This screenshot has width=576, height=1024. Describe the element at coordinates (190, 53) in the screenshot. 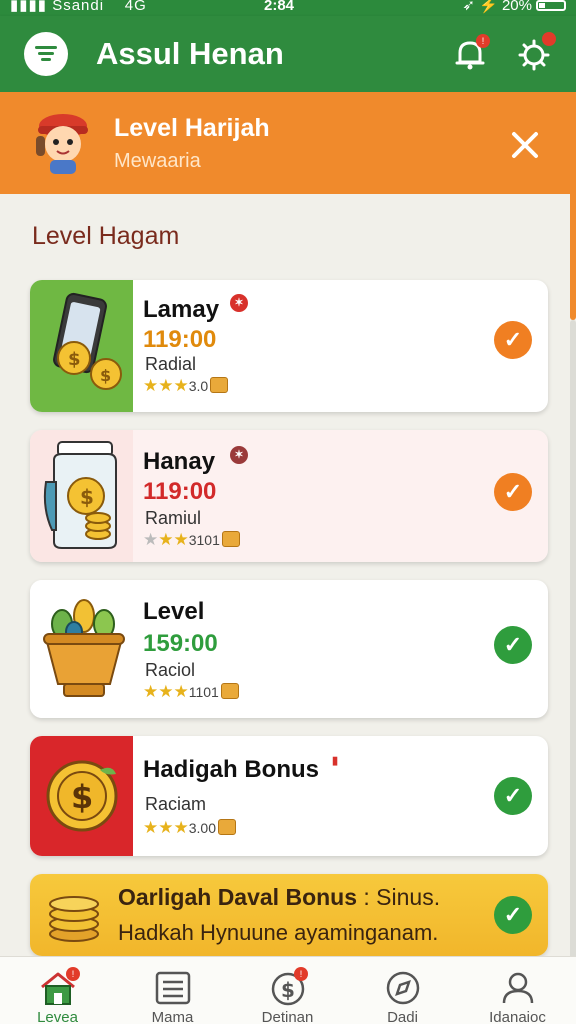

I see `app-title: Assul Henan` at that location.